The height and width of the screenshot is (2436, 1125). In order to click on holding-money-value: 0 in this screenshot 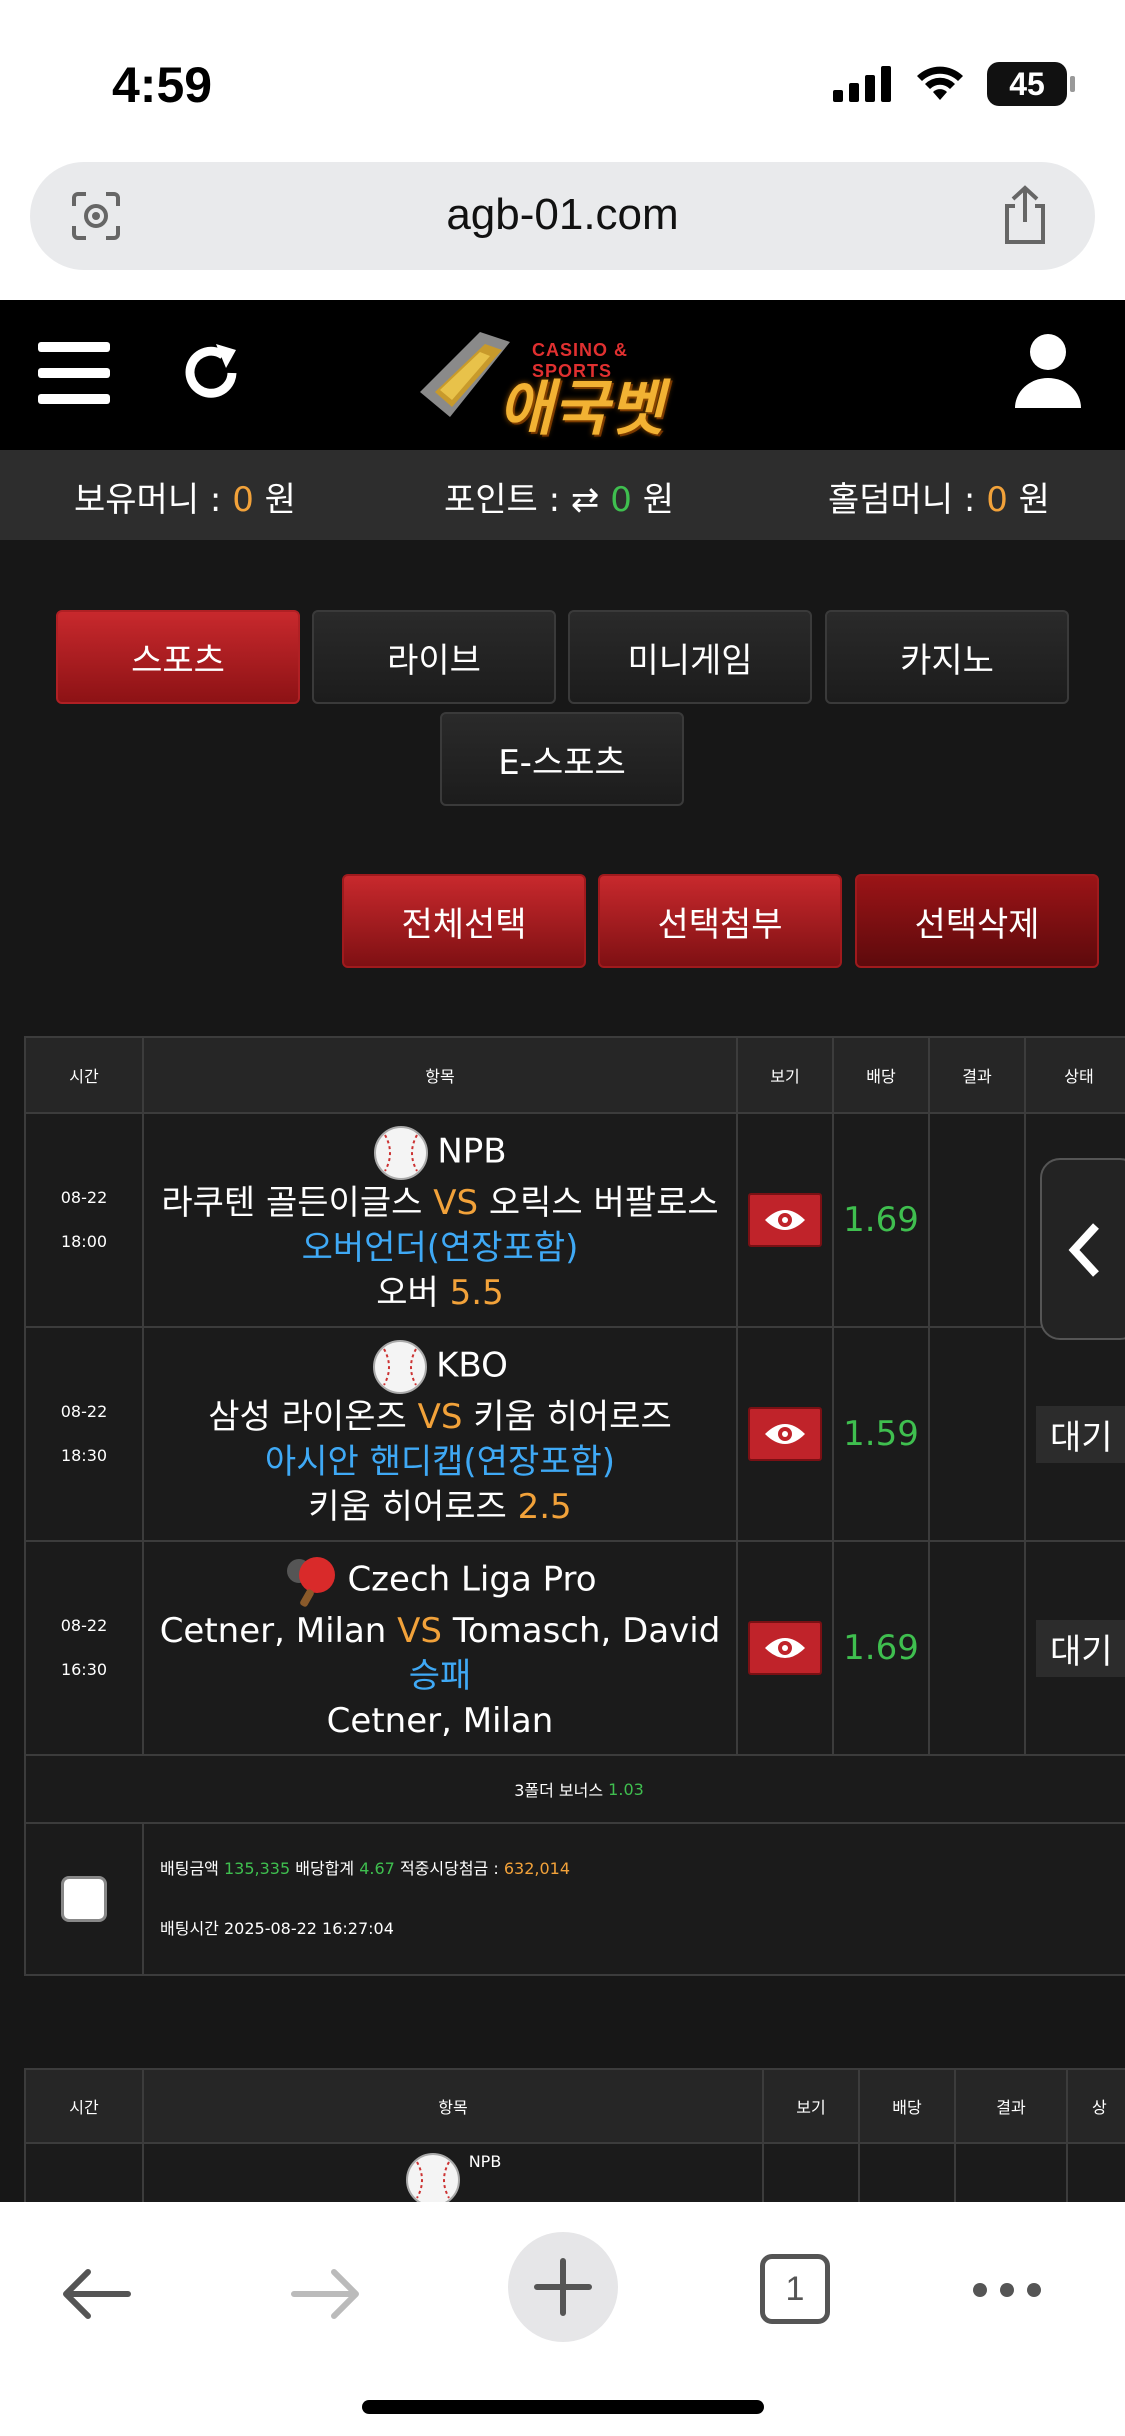, I will do `click(243, 500)`.